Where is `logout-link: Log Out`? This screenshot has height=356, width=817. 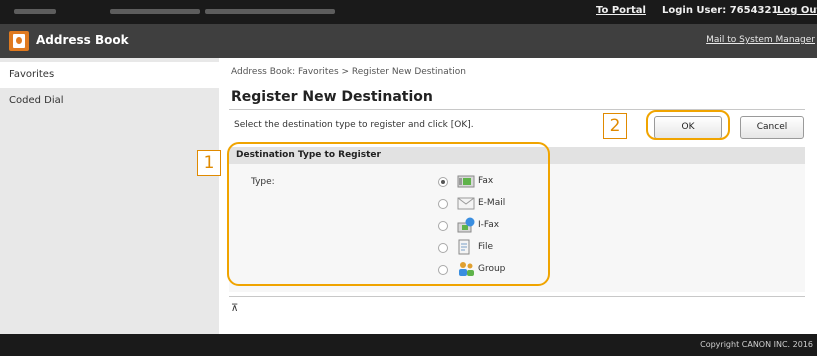 logout-link: Log Out is located at coordinates (797, 10).